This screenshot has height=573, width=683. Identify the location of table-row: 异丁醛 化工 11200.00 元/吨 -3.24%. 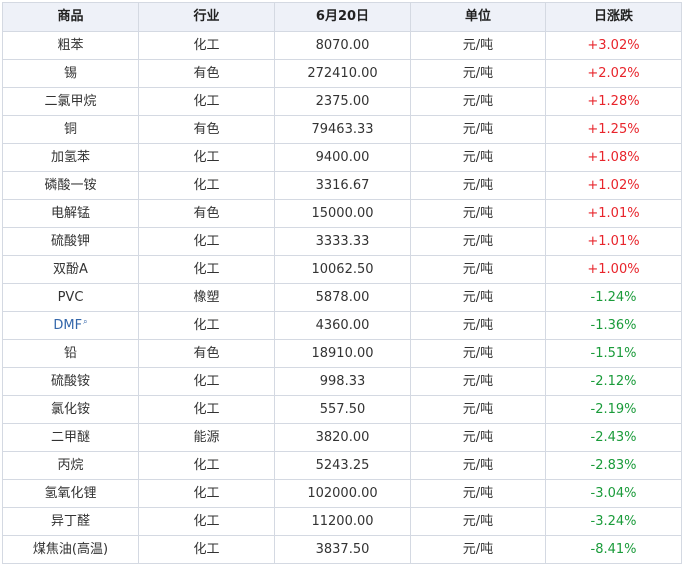
(342, 521).